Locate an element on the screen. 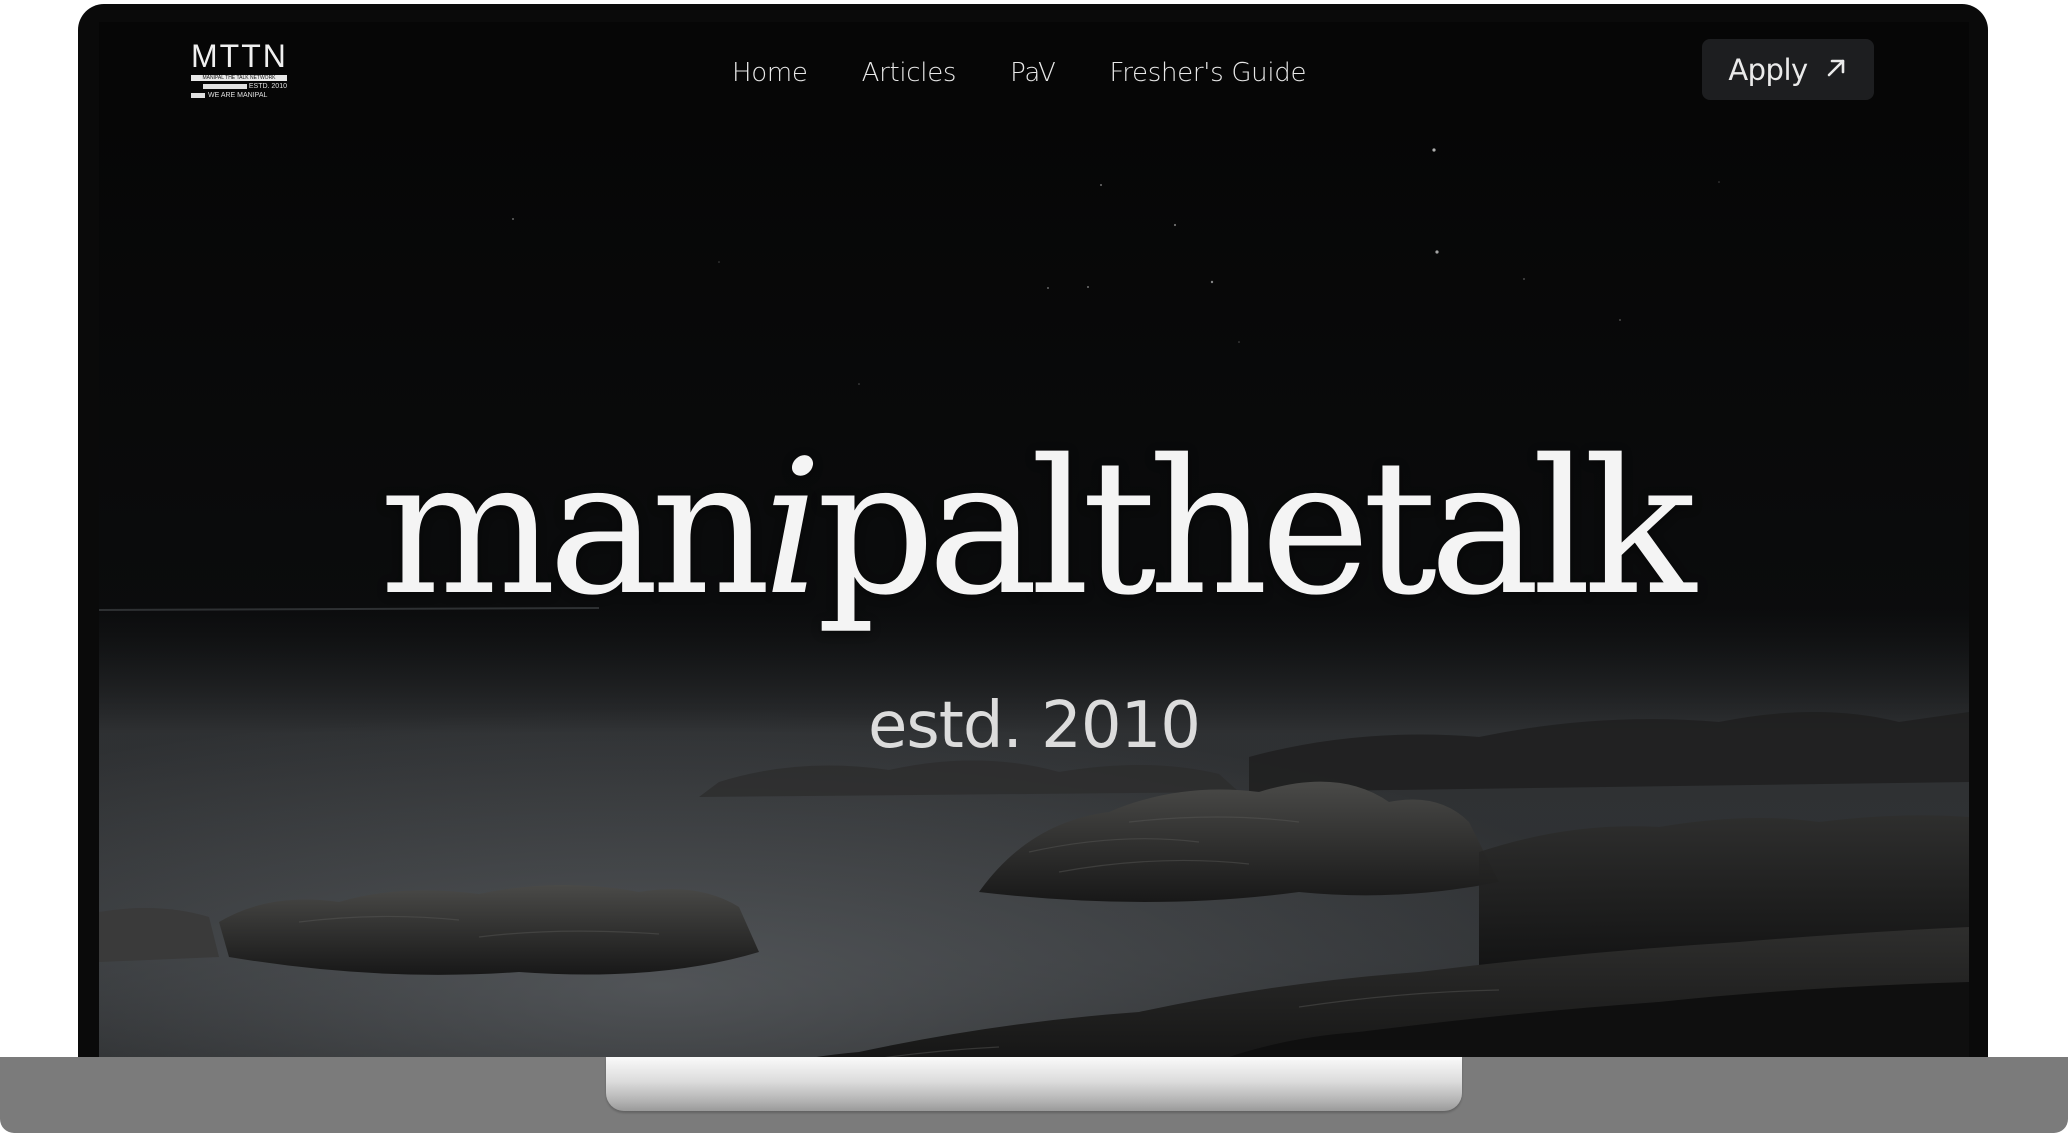 The width and height of the screenshot is (2068, 1133). nav-freshers-guide: Fresher's Guide is located at coordinates (1207, 73).